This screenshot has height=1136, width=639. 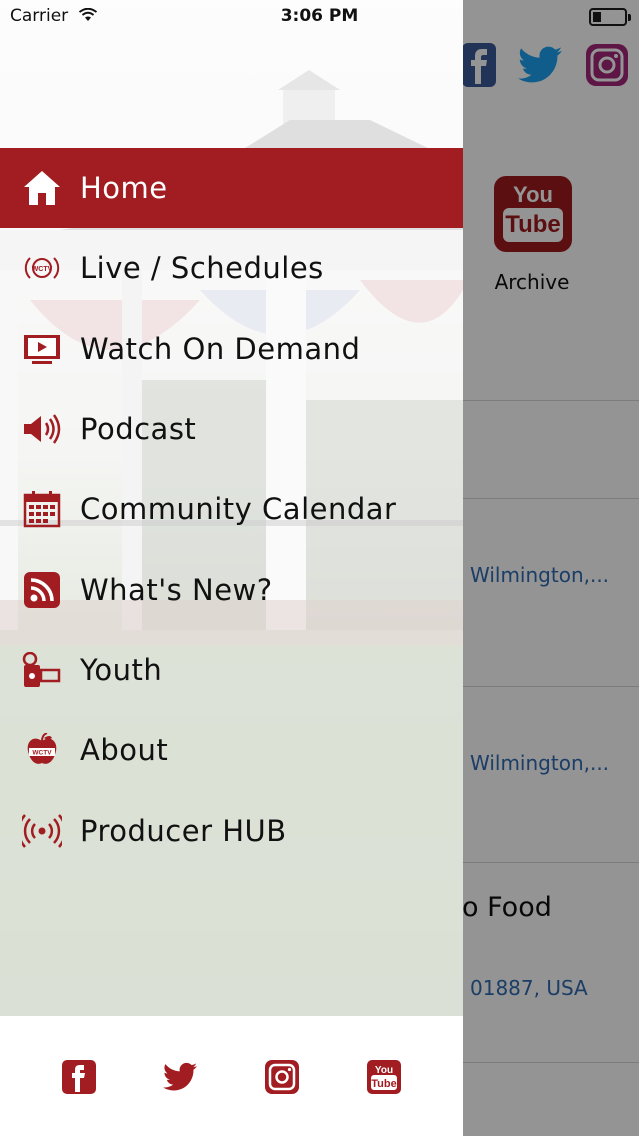 I want to click on menu-item-label: Youth, so click(x=121, y=669).